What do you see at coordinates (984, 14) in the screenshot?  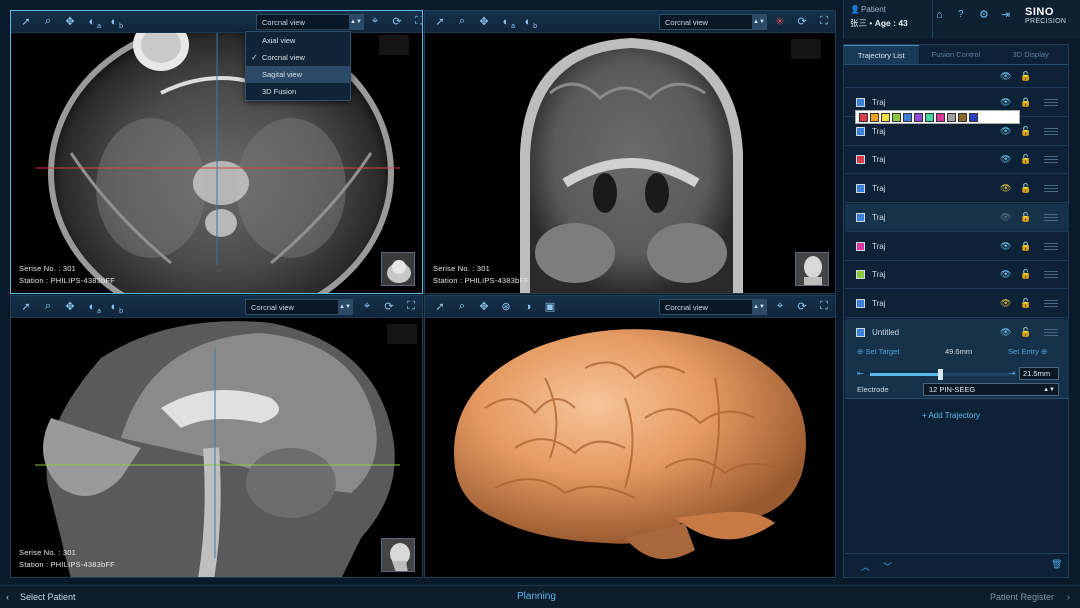 I see `gear-icon: ⚙` at bounding box center [984, 14].